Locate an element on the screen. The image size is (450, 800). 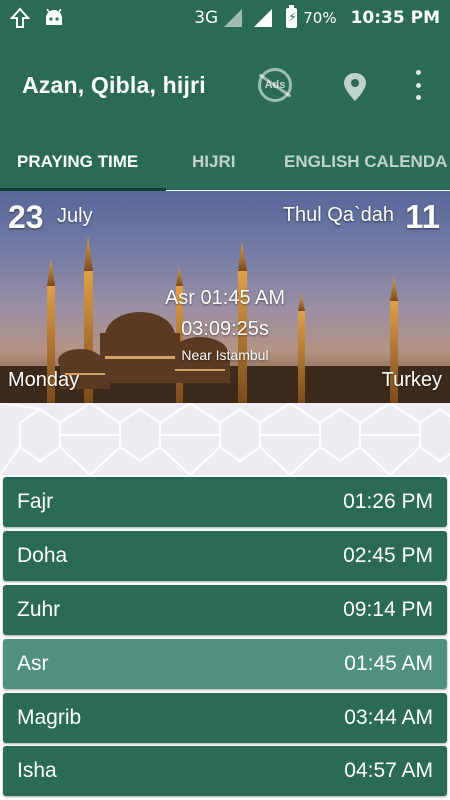
countdown-timer: 03:09:25s is located at coordinates (225, 329).